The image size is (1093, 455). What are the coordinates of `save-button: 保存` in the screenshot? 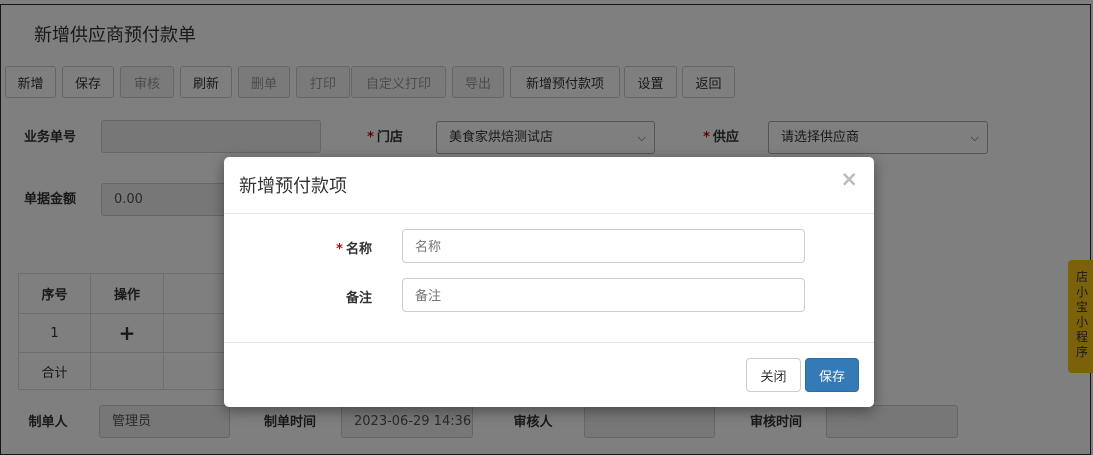 It's located at (832, 375).